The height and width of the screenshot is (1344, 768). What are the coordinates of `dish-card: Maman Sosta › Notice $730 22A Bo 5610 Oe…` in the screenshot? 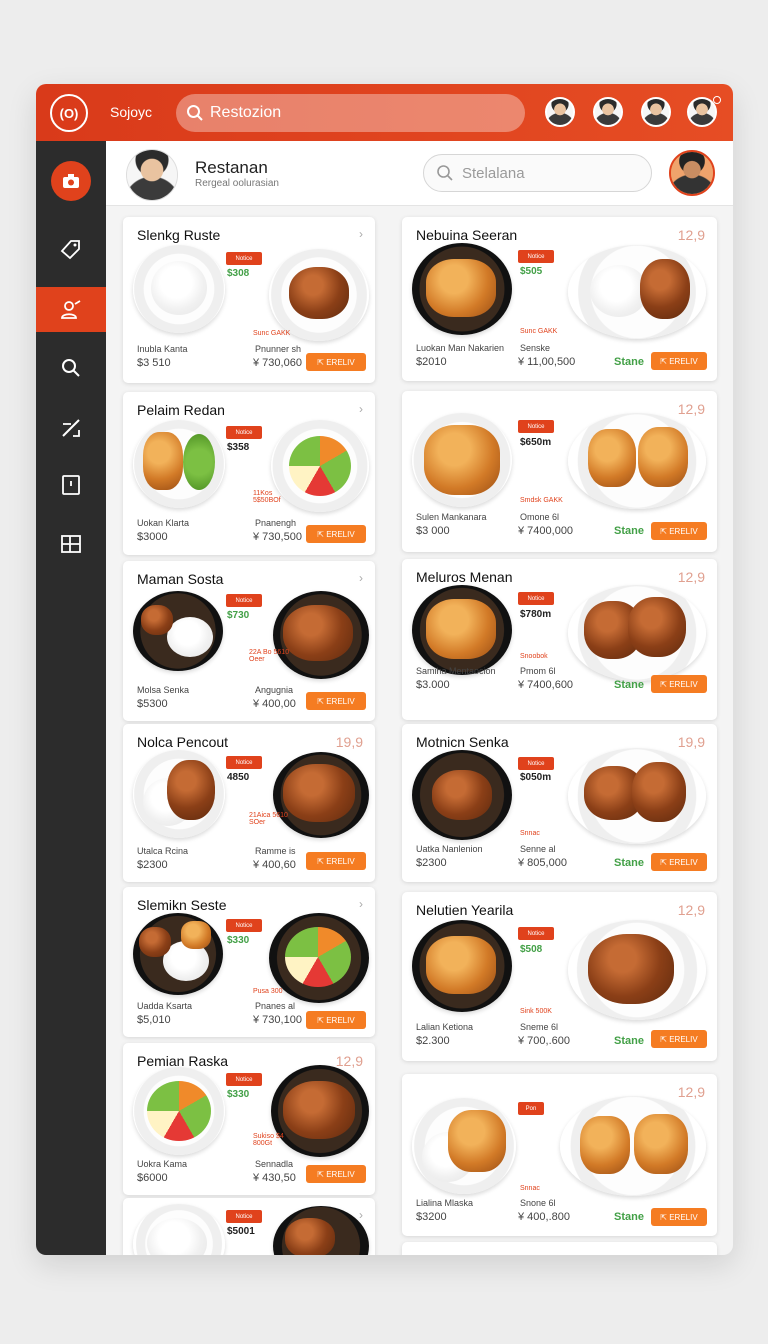 It's located at (249, 641).